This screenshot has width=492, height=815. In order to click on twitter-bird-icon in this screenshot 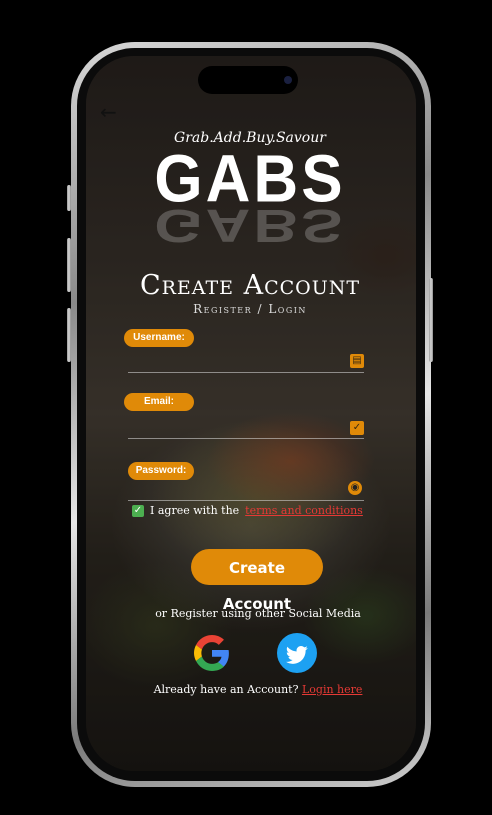, I will do `click(296, 654)`.